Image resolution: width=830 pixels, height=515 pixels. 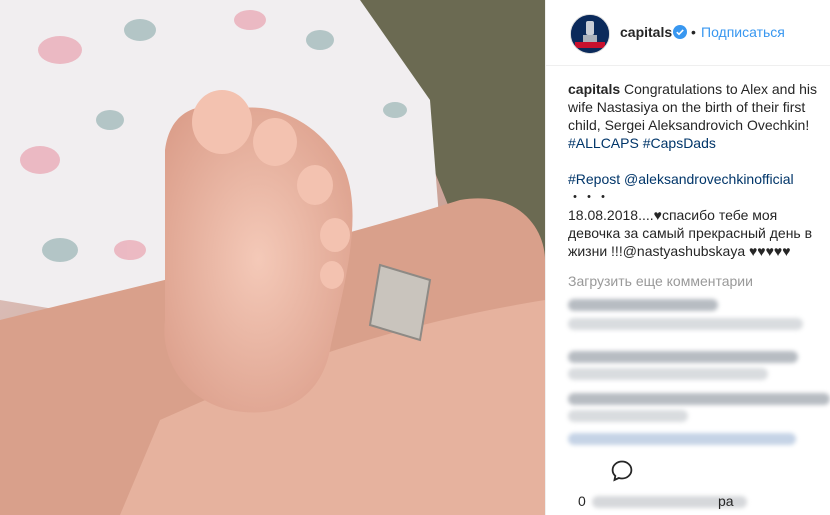 I want to click on comment-icon, so click(x=622, y=471).